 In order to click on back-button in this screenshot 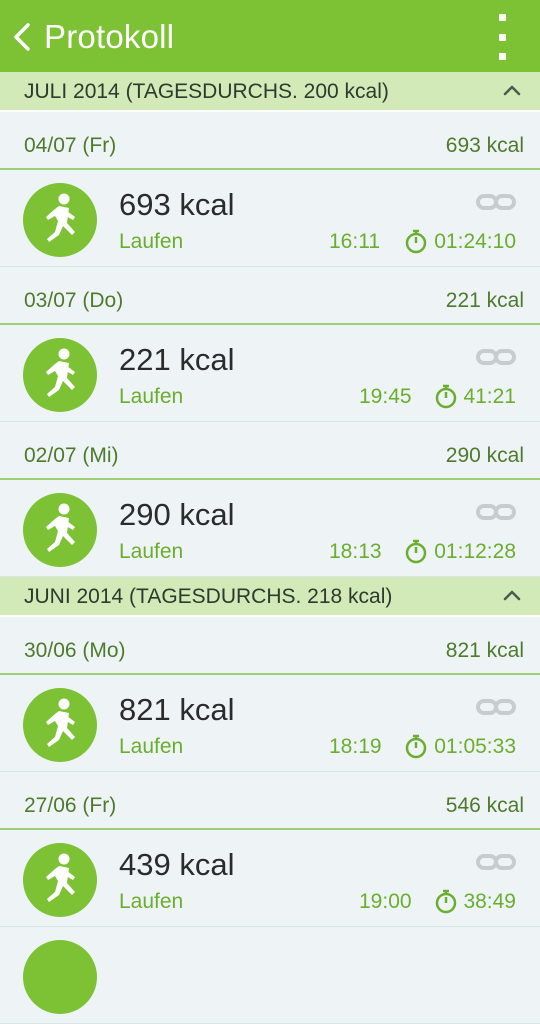, I will do `click(22, 37)`.